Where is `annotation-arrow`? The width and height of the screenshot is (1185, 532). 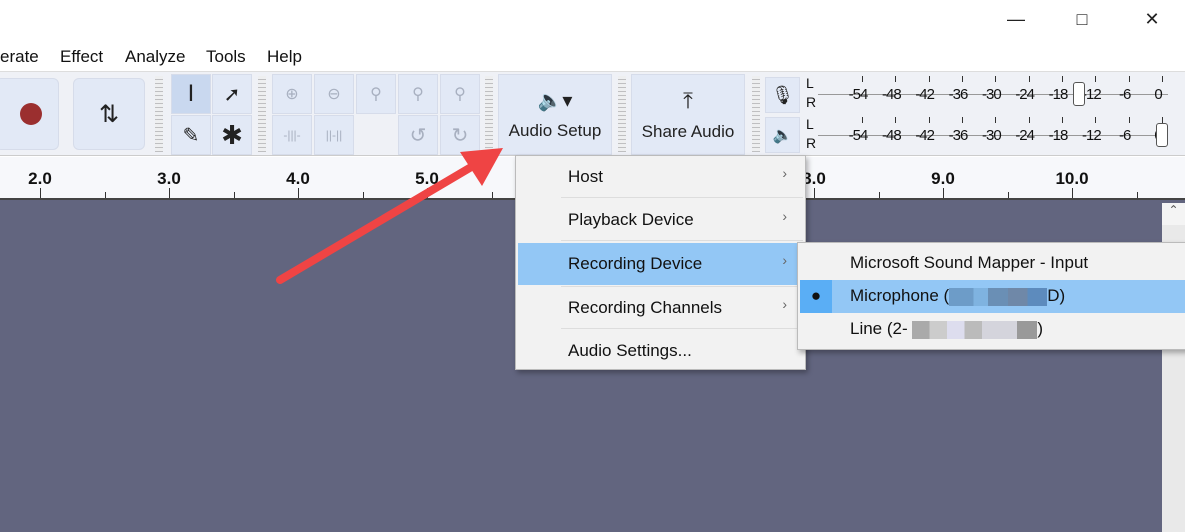
annotation-arrow is located at coordinates (389, 216).